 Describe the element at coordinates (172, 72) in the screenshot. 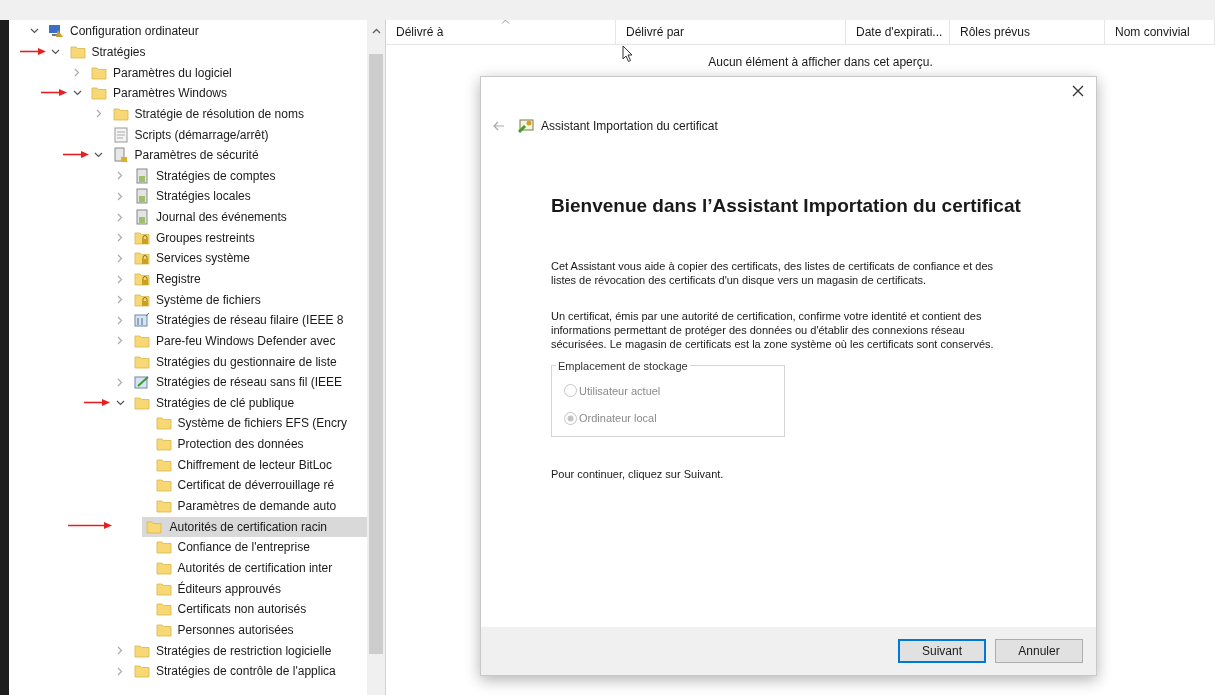

I see `tree-item: Paramètres du logiciel` at that location.